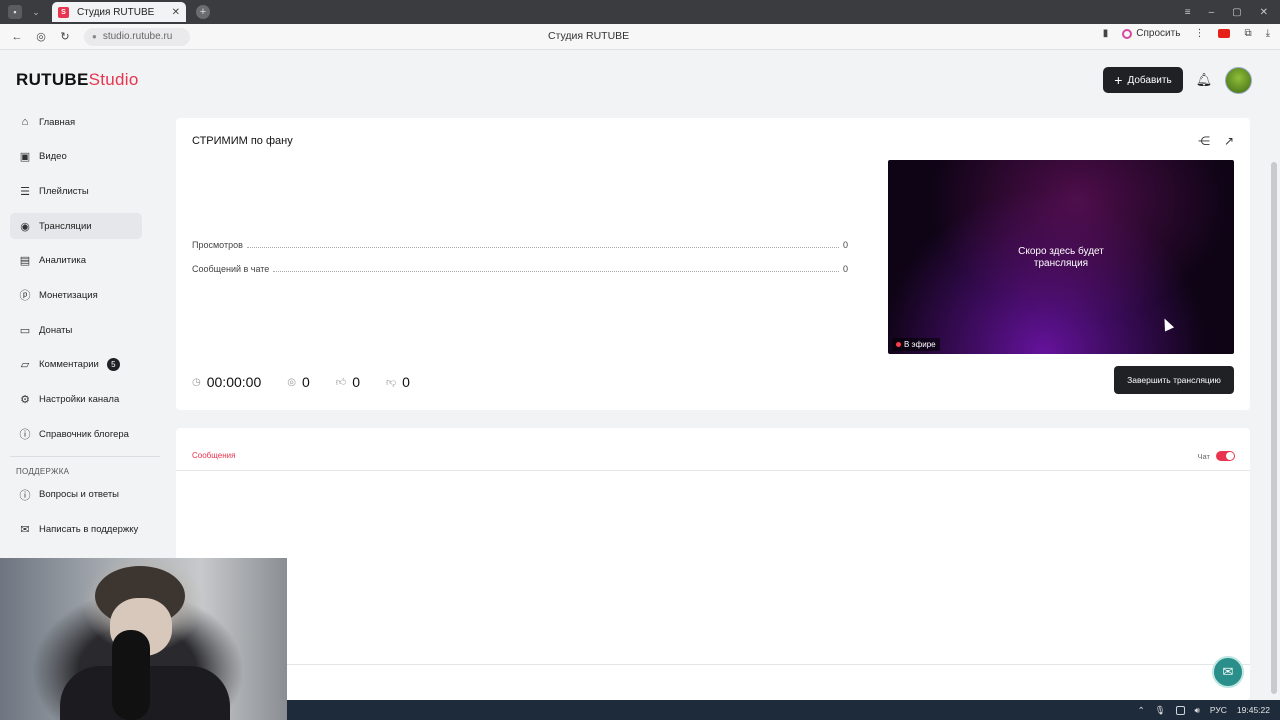 The width and height of the screenshot is (1280, 720). Describe the element at coordinates (94, 36) in the screenshot. I see `lock-icon: ●` at that location.